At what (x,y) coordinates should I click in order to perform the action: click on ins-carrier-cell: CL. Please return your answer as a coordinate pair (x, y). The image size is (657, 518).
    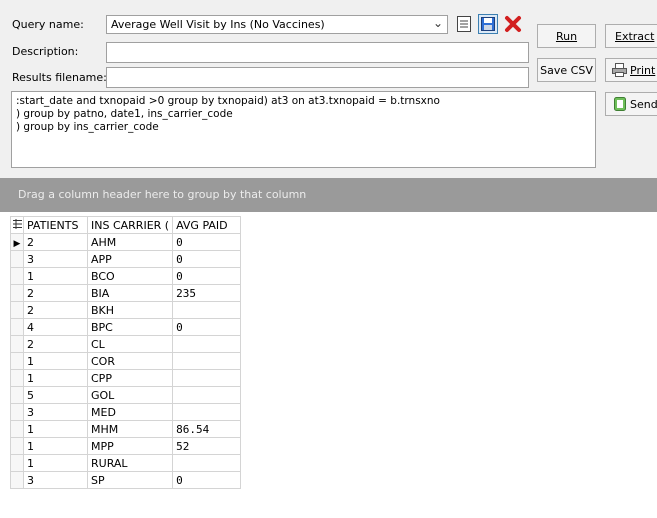
    Looking at the image, I should click on (130, 344).